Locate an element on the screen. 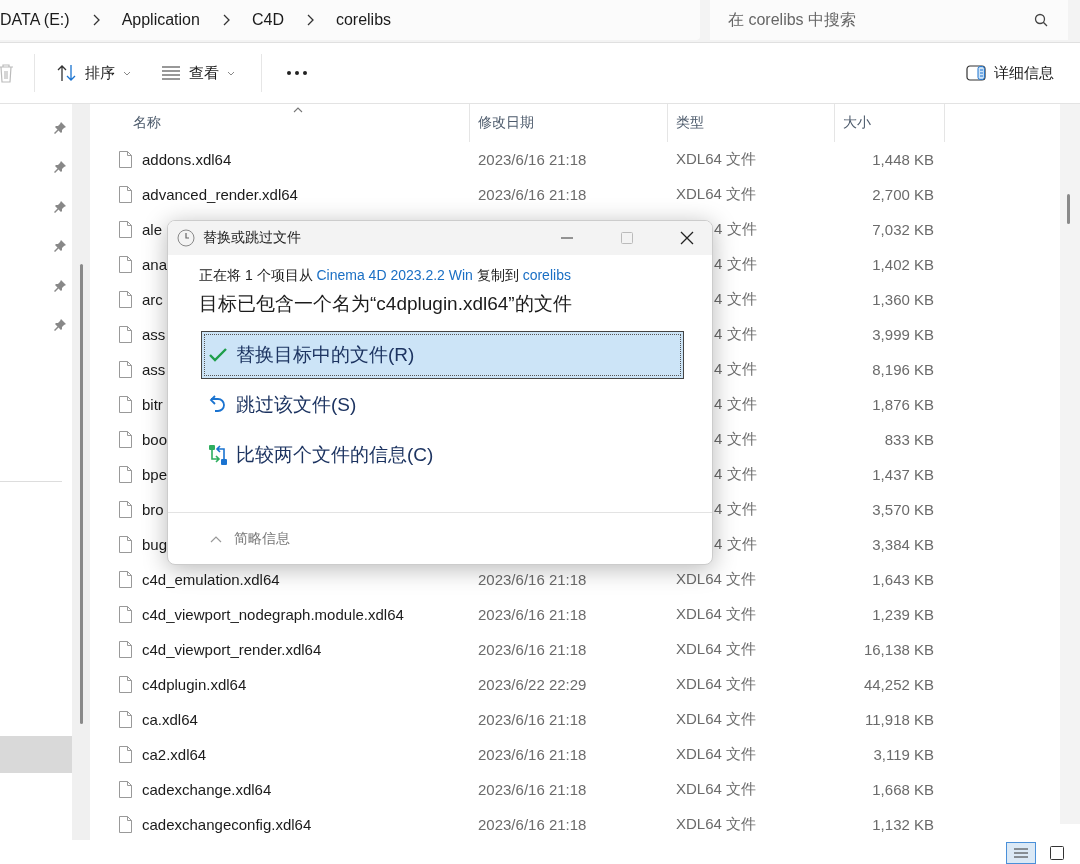 This screenshot has height=864, width=1080. trash-icon is located at coordinates (7, 73).